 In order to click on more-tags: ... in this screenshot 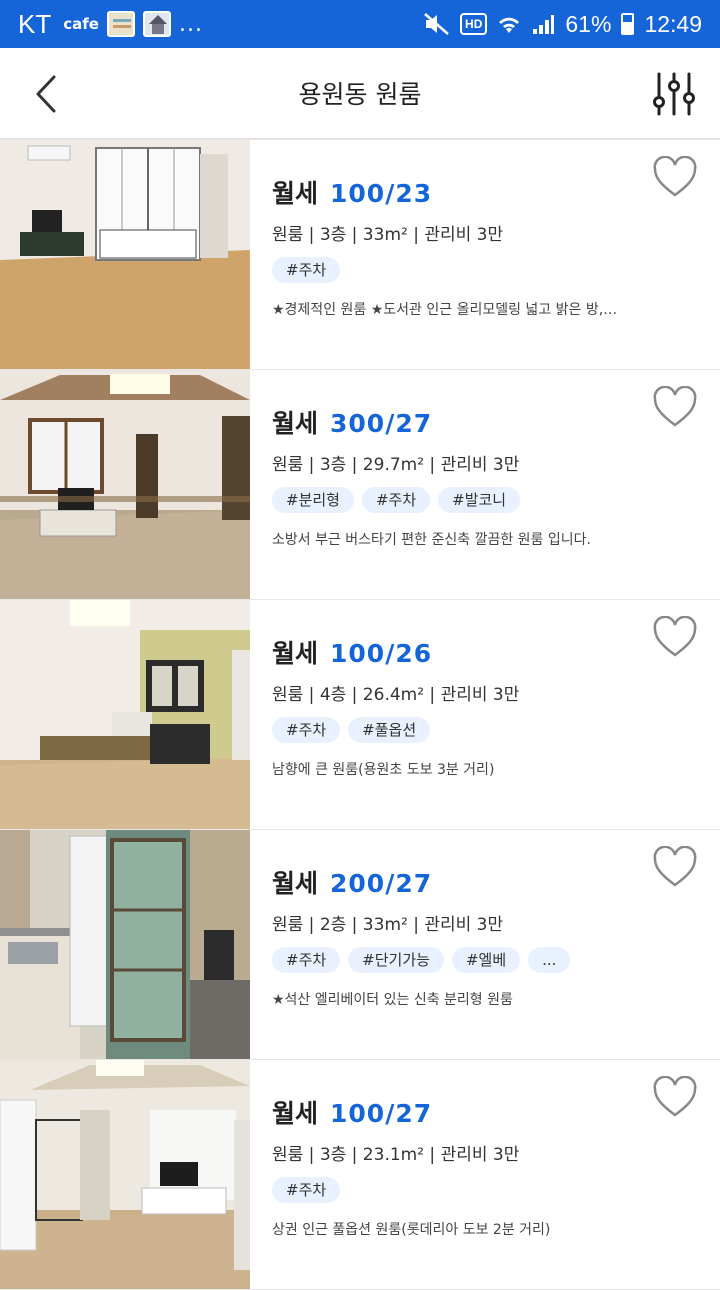, I will do `click(549, 960)`.